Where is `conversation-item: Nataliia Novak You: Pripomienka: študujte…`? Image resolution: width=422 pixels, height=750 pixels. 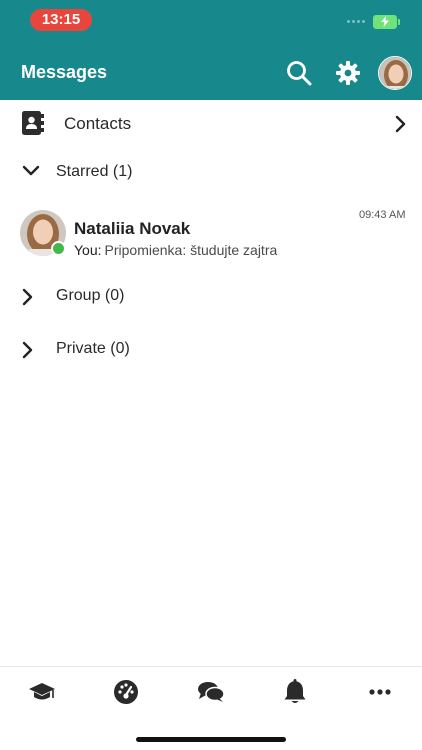 conversation-item: Nataliia Novak You: Pripomienka: študujte… is located at coordinates (211, 235).